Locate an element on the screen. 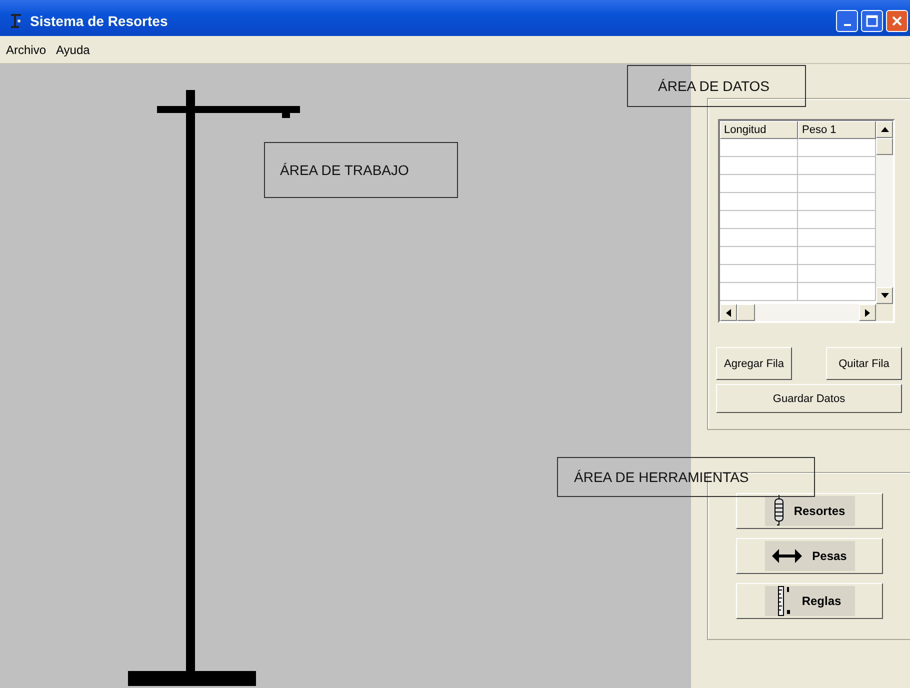 The width and height of the screenshot is (910, 688). column-header: Peso 1 is located at coordinates (837, 130).